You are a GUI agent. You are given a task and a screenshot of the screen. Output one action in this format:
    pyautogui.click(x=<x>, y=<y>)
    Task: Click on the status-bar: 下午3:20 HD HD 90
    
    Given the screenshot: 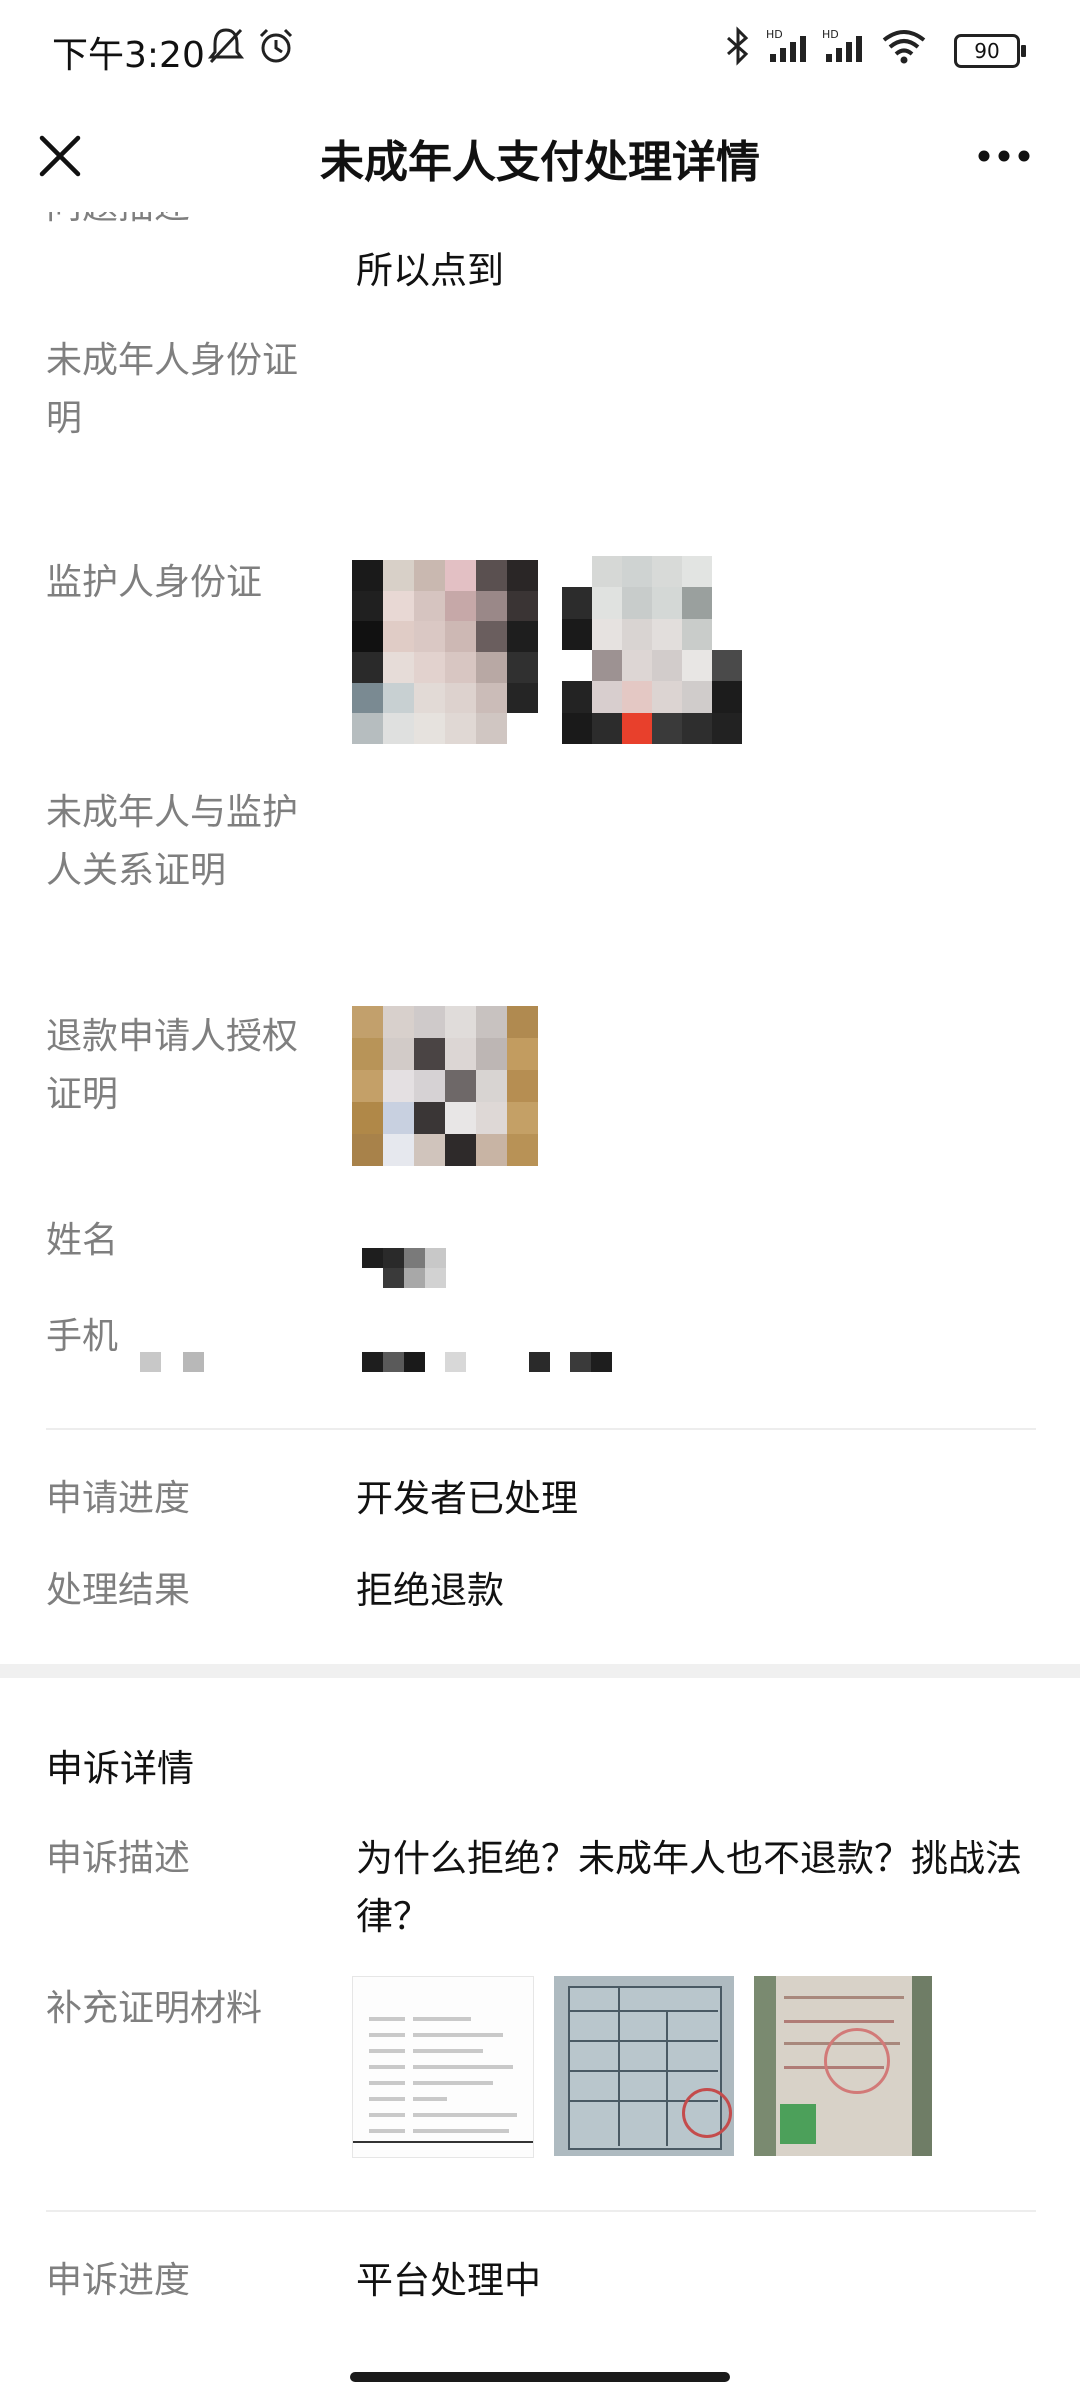 What is the action you would take?
    pyautogui.click(x=540, y=50)
    